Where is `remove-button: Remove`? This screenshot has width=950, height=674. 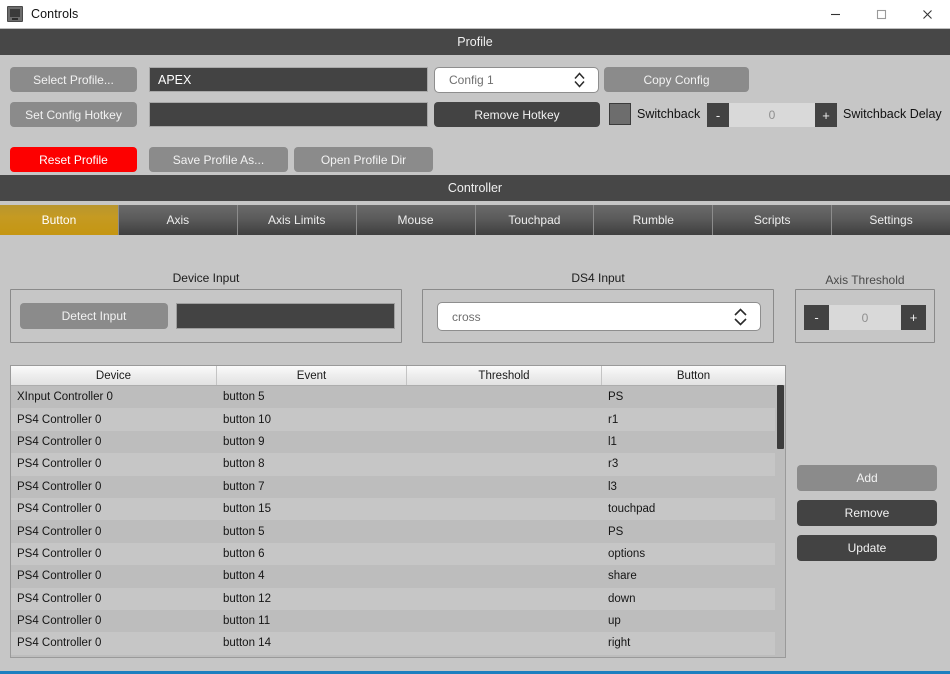
remove-button: Remove is located at coordinates (867, 513).